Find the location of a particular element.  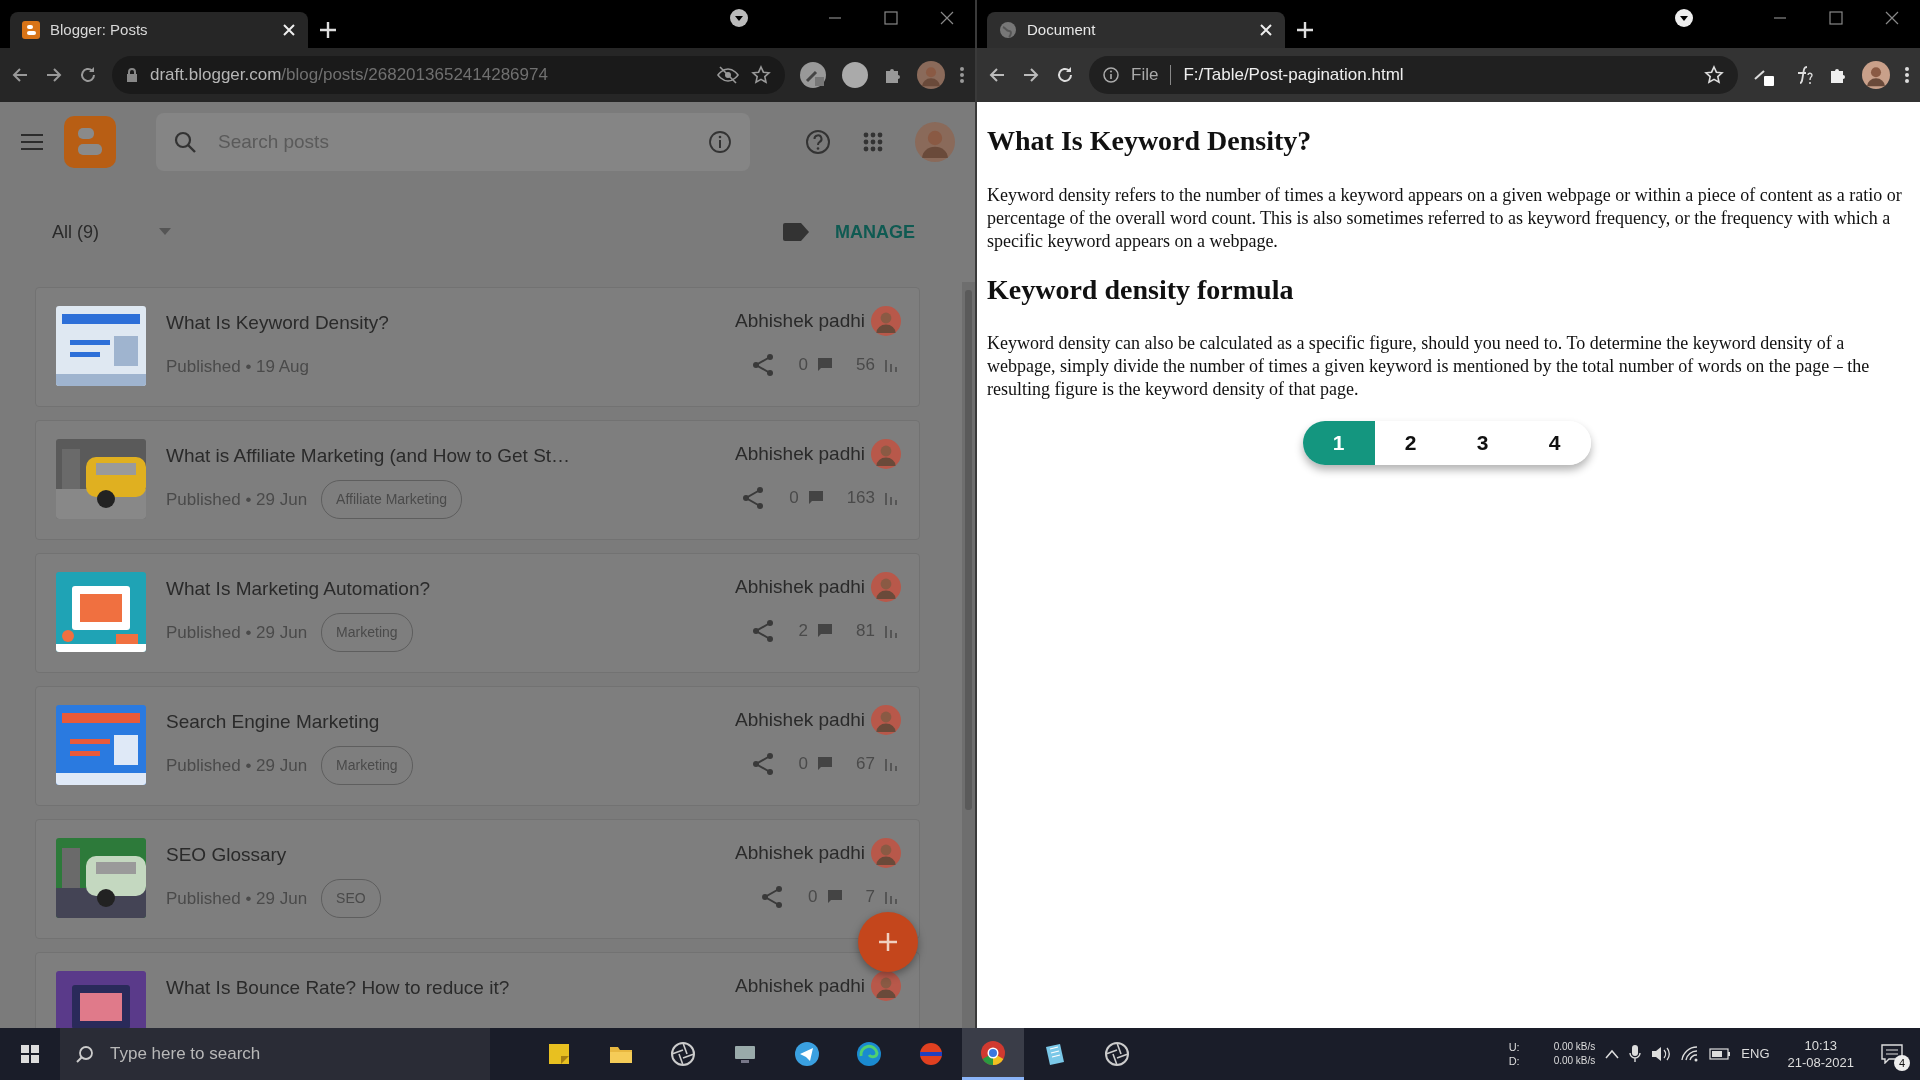

paragraph: Keyword density refers to the number of times a keyword appears on a given webpage or within a piece of content as a ratio or percentage of the overall word count. This is also sometimes referred to as keyword frequency, or the frequency with which a specific keyword appears on a webpage. is located at coordinates (1445, 218).